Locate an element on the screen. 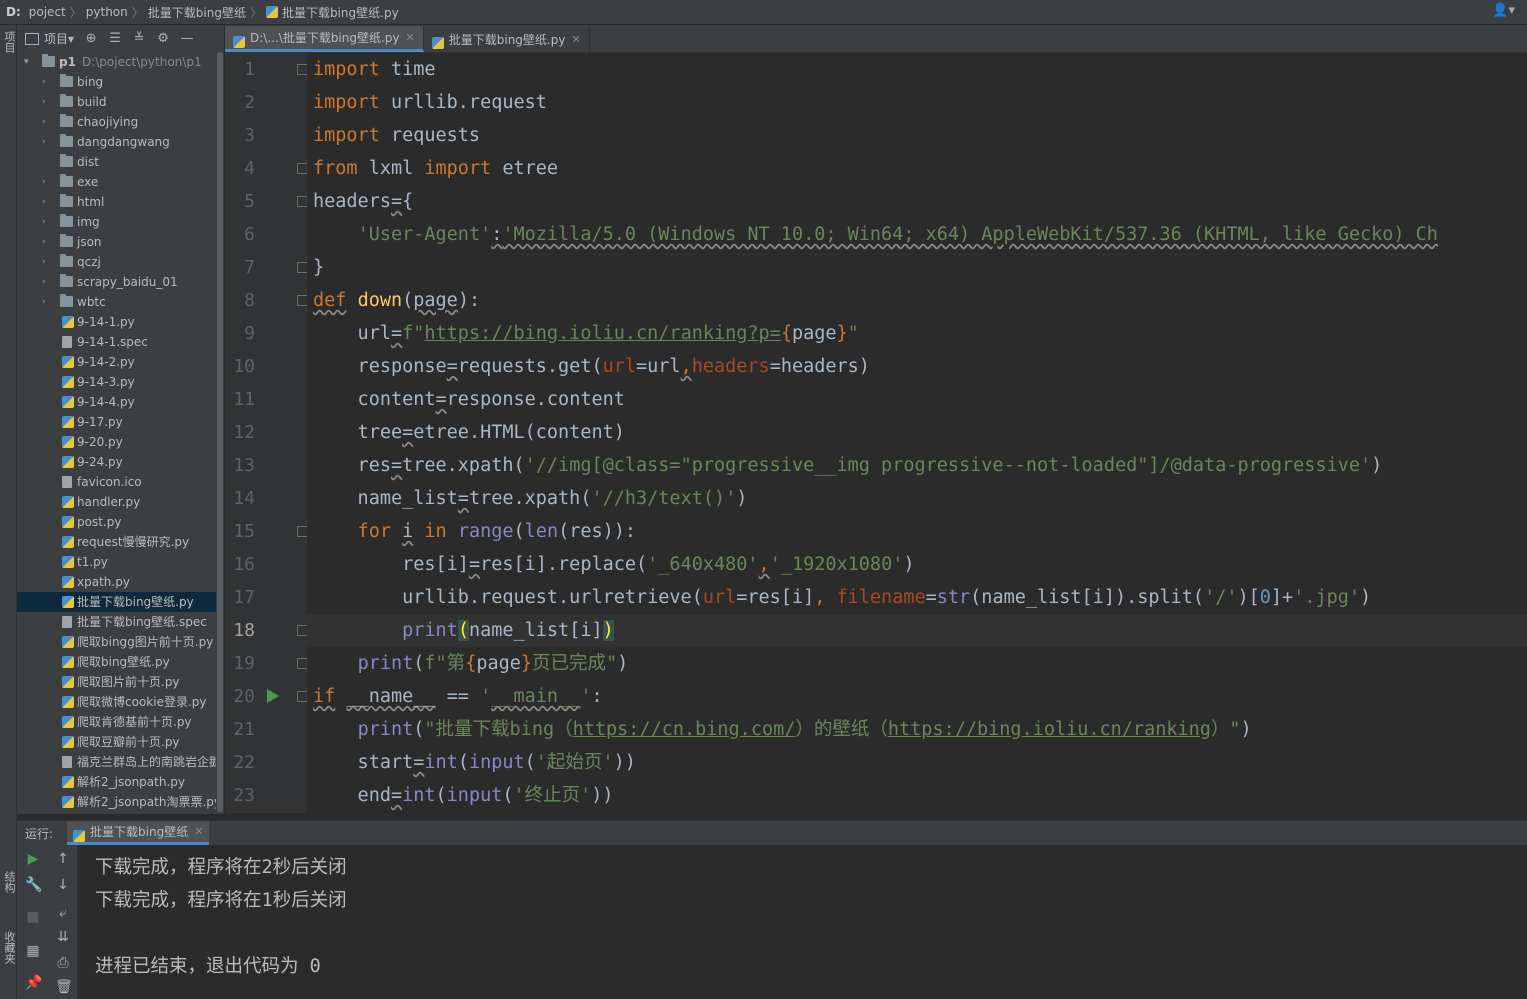 This screenshot has width=1527, height=999. tree-file: 9-20.py is located at coordinates (116, 442).